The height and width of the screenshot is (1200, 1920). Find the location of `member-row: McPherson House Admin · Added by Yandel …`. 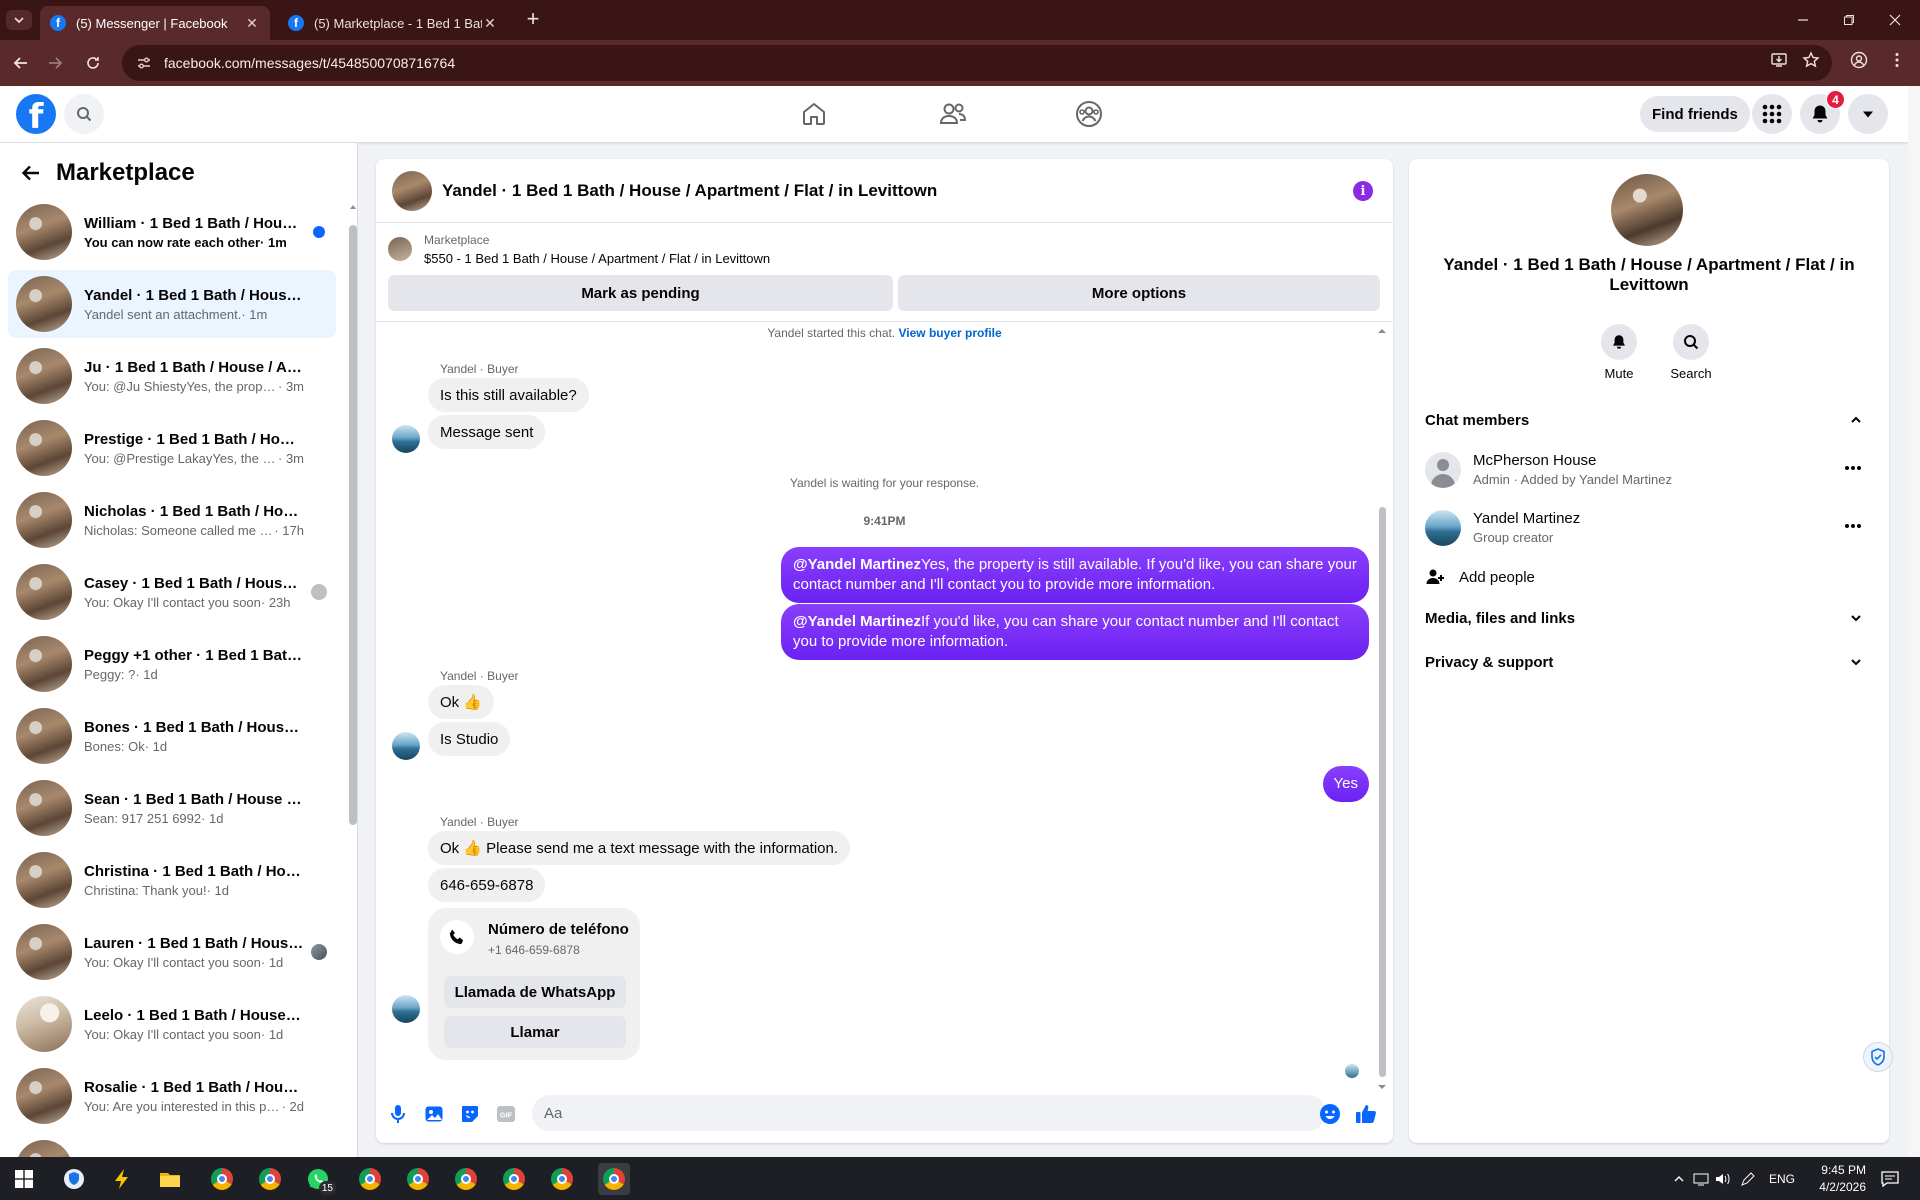

member-row: McPherson House Admin · Added by Yandel … is located at coordinates (1649, 469).